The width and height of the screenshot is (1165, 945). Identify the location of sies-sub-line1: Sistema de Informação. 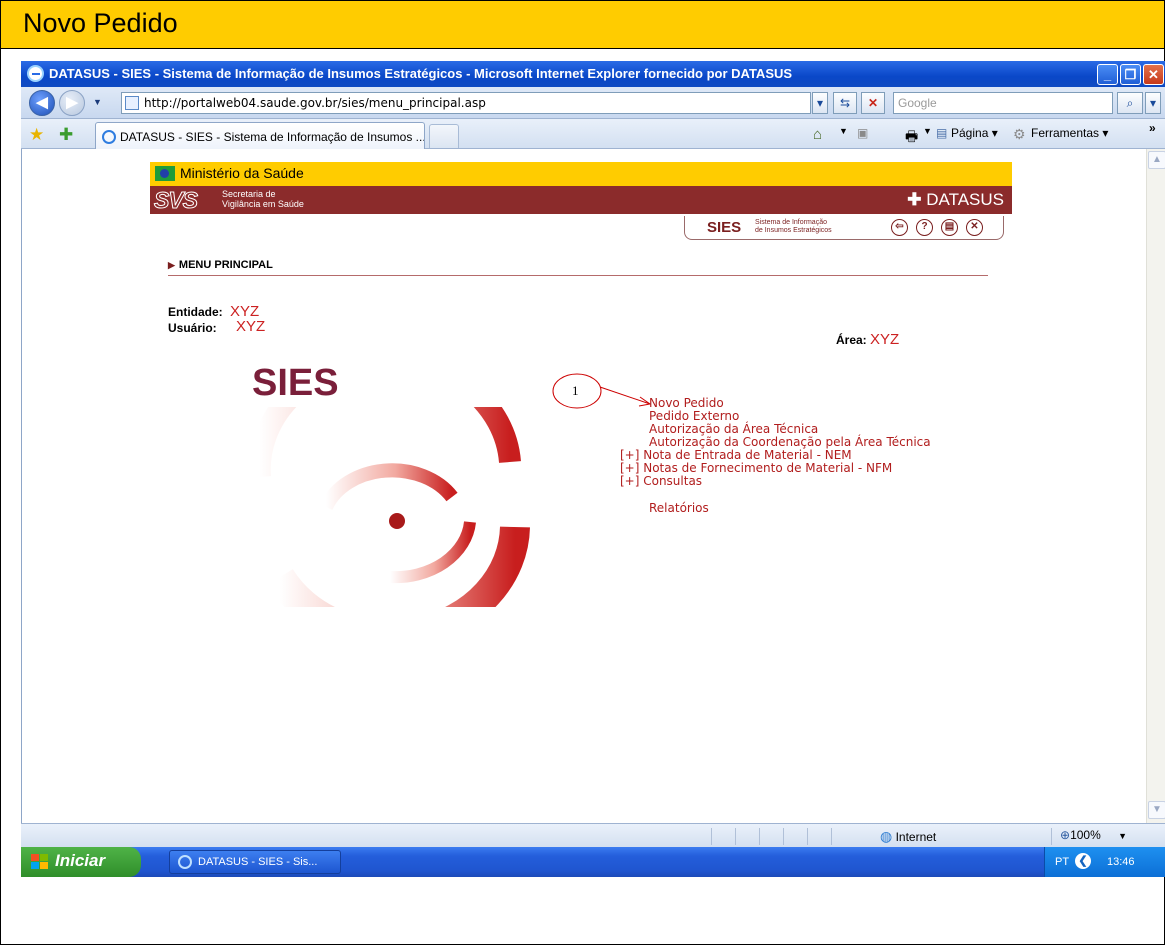
(791, 222).